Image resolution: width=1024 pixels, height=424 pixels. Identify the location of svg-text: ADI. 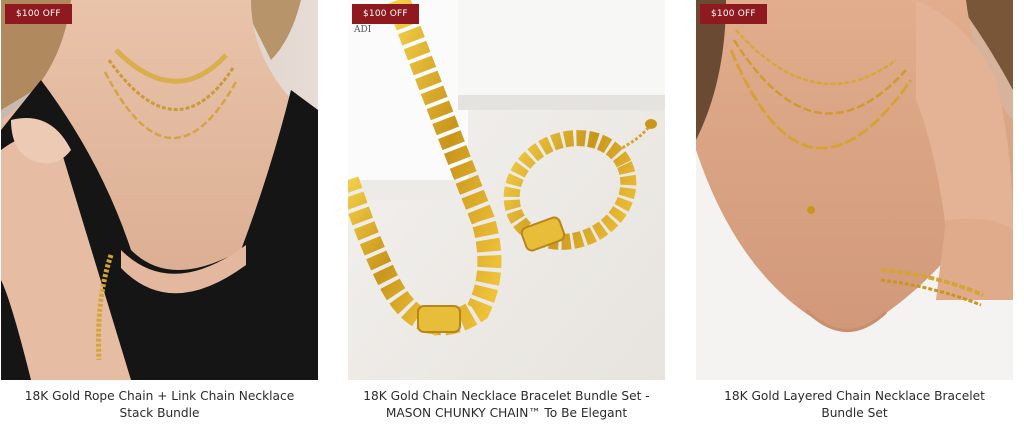
(362, 30).